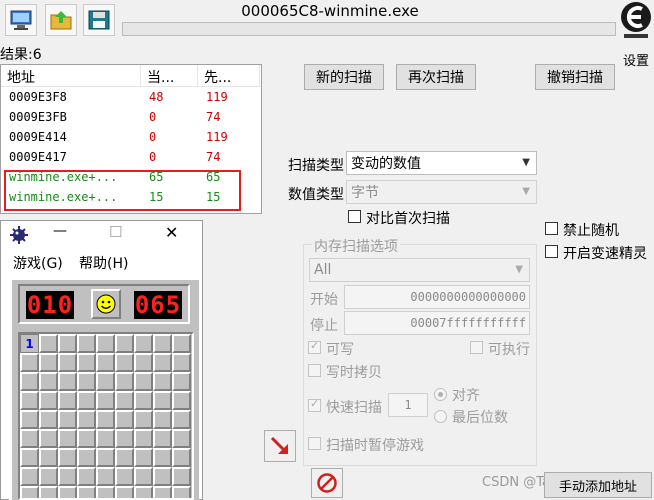  What do you see at coordinates (314, 370) in the screenshot?
I see `copy-on-write-checkbox` at bounding box center [314, 370].